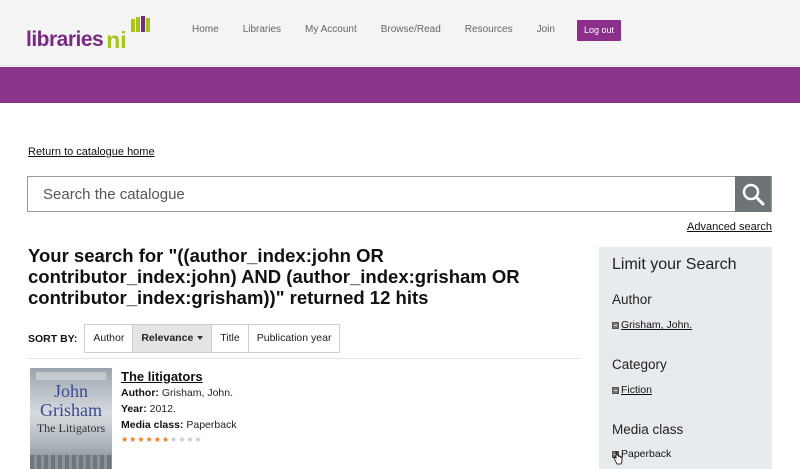 This screenshot has width=800, height=469. What do you see at coordinates (140, 24) in the screenshot?
I see `books-icon` at bounding box center [140, 24].